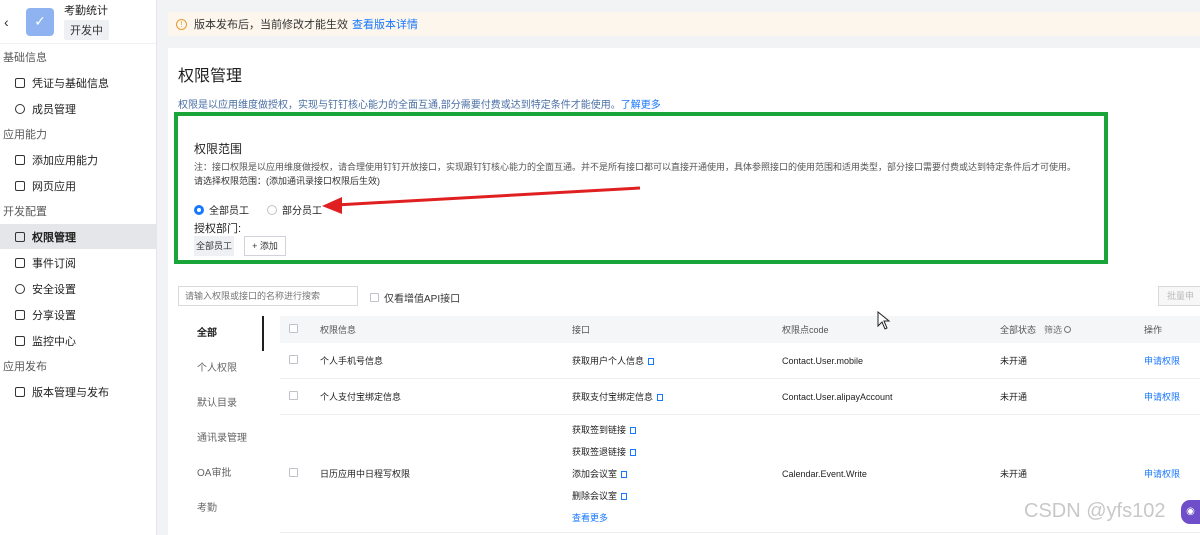  Describe the element at coordinates (1053, 329) in the screenshot. I see `filter-label: 筛选` at that location.